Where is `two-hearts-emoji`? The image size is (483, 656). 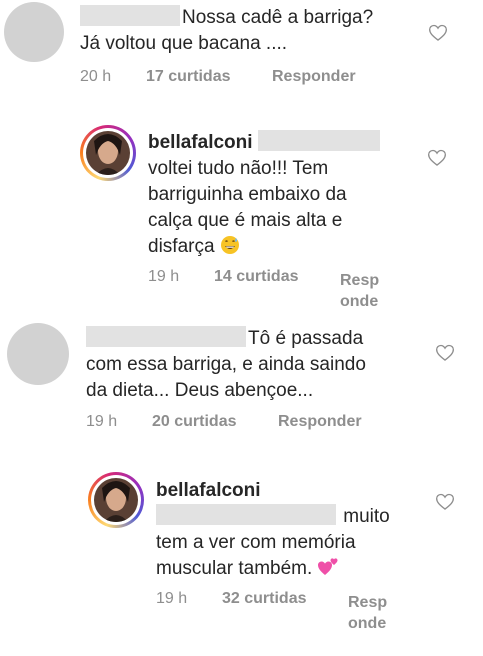 two-hearts-emoji is located at coordinates (327, 566).